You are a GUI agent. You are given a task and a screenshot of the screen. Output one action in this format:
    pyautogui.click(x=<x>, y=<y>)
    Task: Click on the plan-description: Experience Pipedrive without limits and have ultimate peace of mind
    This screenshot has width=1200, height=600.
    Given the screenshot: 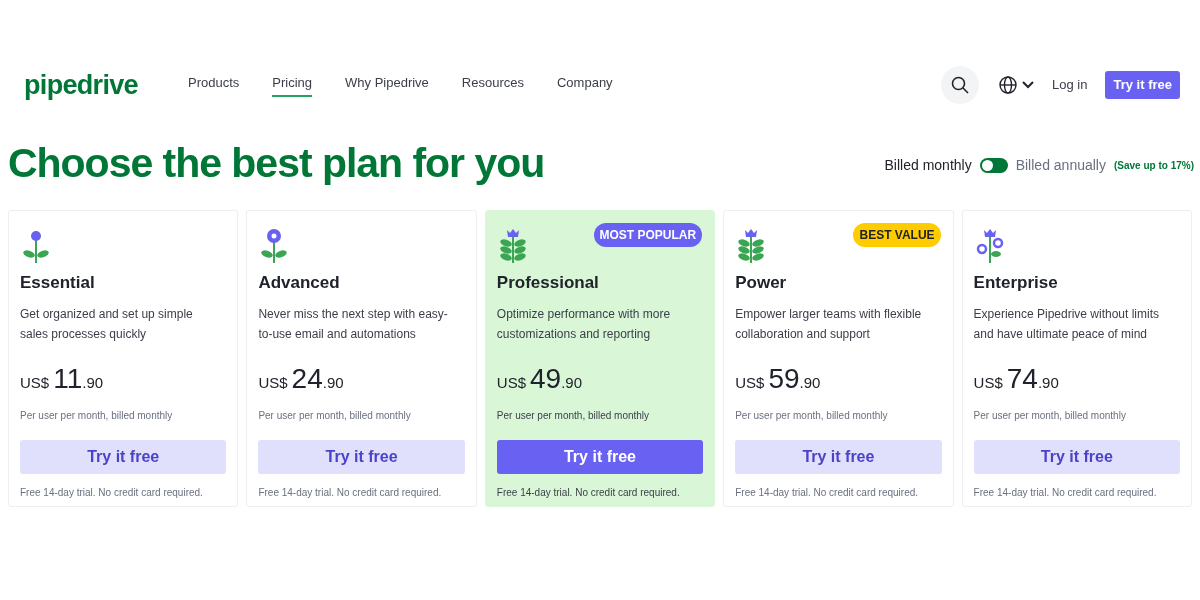 What is the action you would take?
    pyautogui.click(x=1066, y=324)
    